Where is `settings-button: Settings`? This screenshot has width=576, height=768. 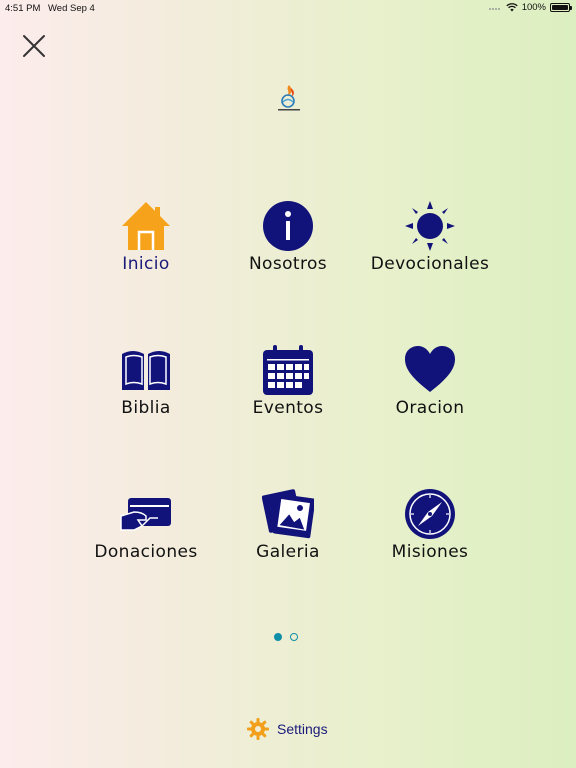 settings-button: Settings is located at coordinates (287, 729).